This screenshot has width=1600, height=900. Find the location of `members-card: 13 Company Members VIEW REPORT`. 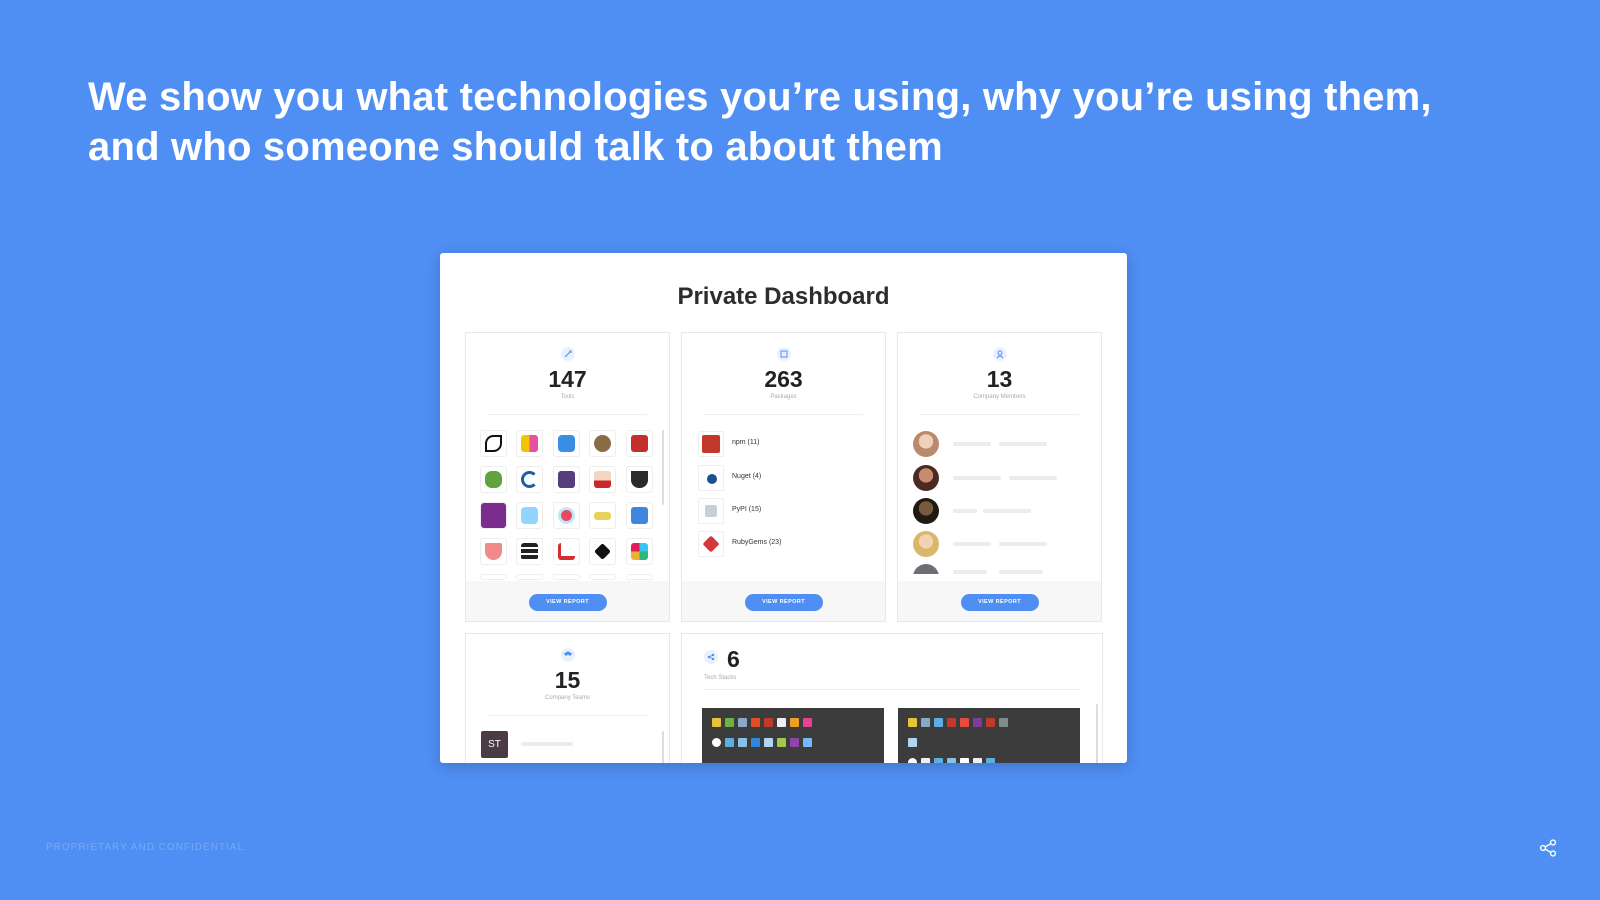

members-card: 13 Company Members VIEW REPORT is located at coordinates (999, 477).